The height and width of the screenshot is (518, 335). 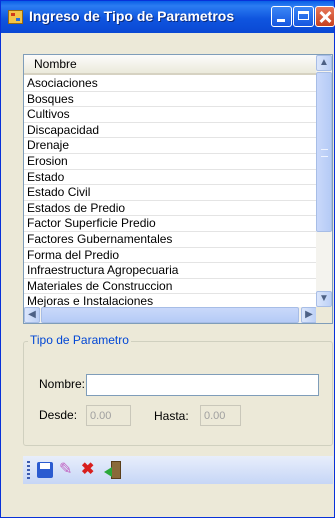 I want to click on maximize-icon, so click(x=303, y=16).